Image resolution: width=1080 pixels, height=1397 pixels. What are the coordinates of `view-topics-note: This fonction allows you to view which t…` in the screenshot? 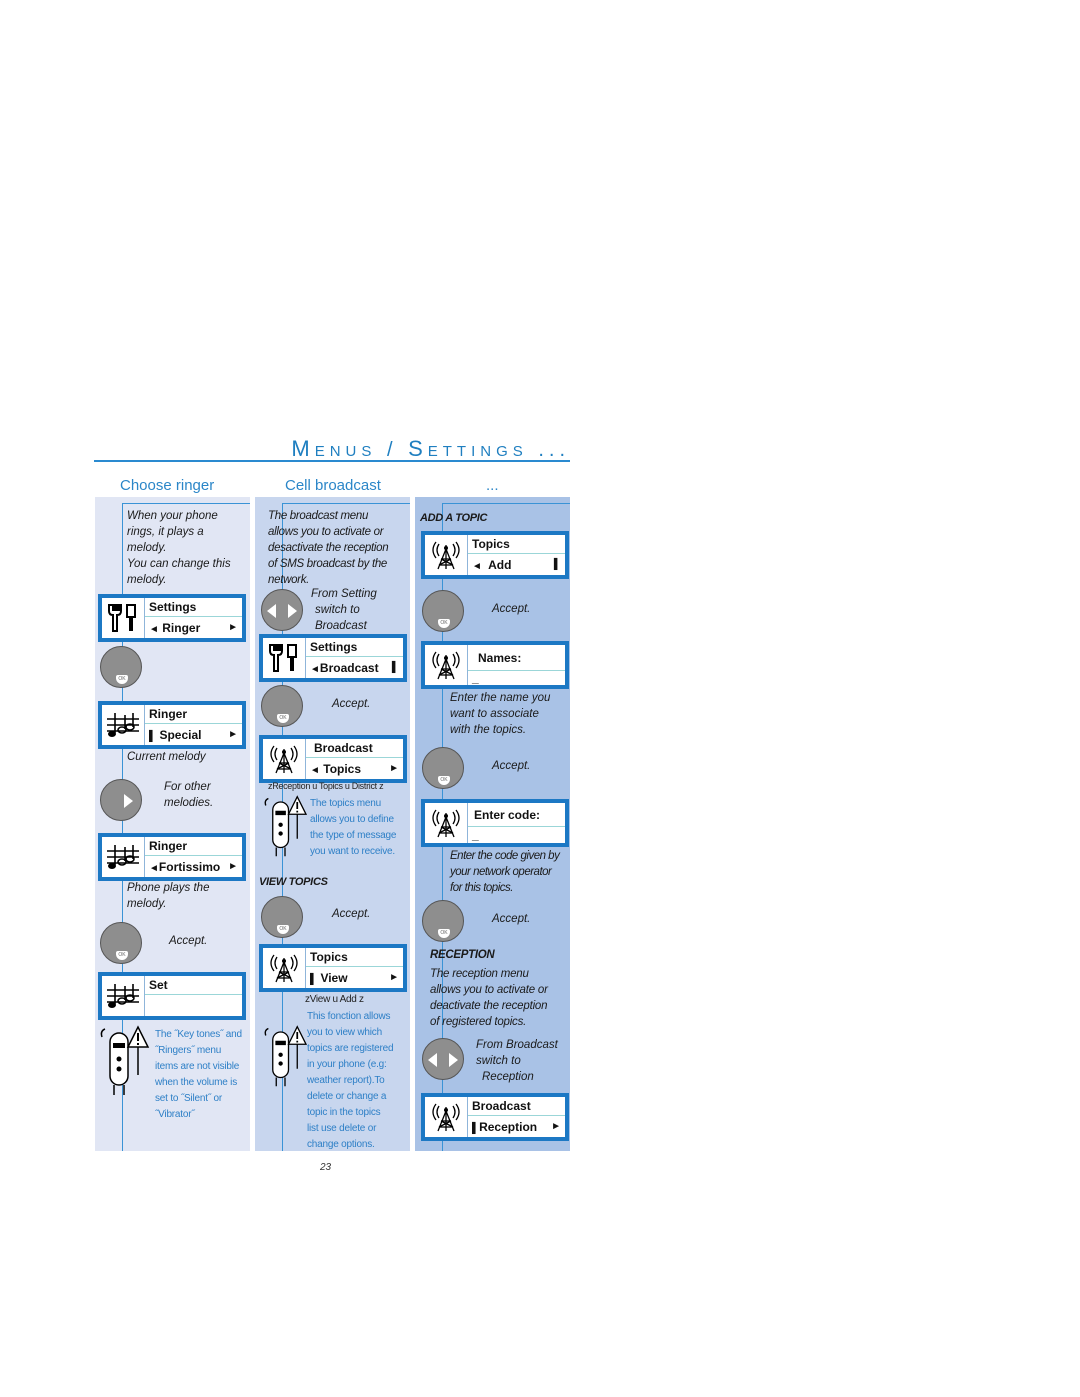 It's located at (358, 1081).